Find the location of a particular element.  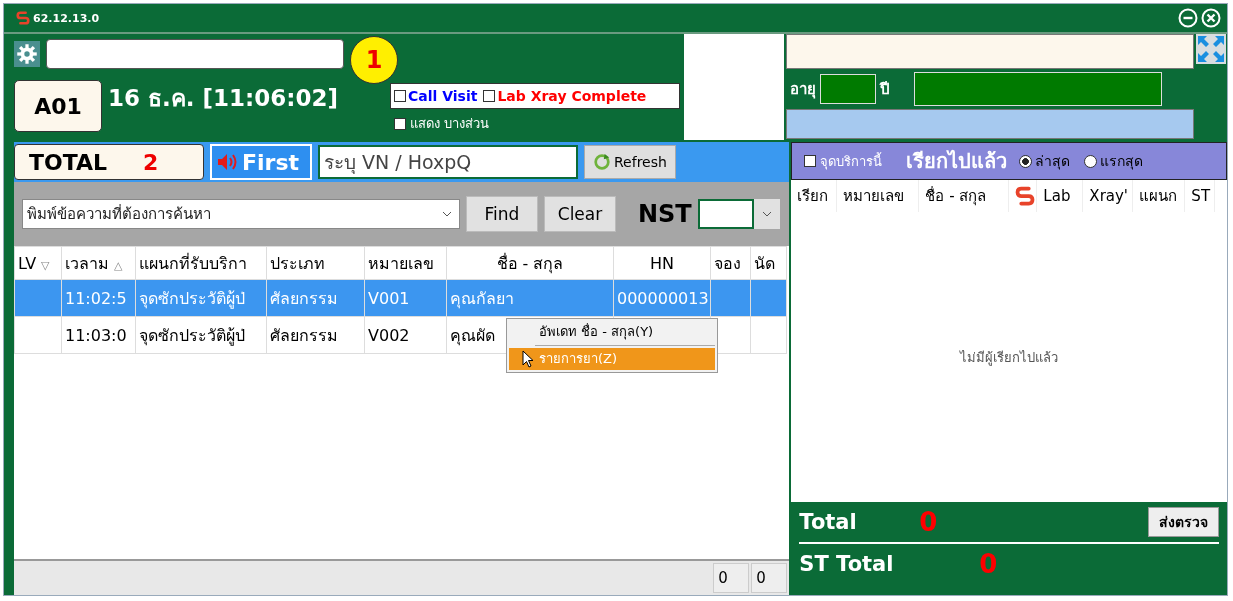

checkbox-label: แสดง บางส่วน is located at coordinates (450, 124).